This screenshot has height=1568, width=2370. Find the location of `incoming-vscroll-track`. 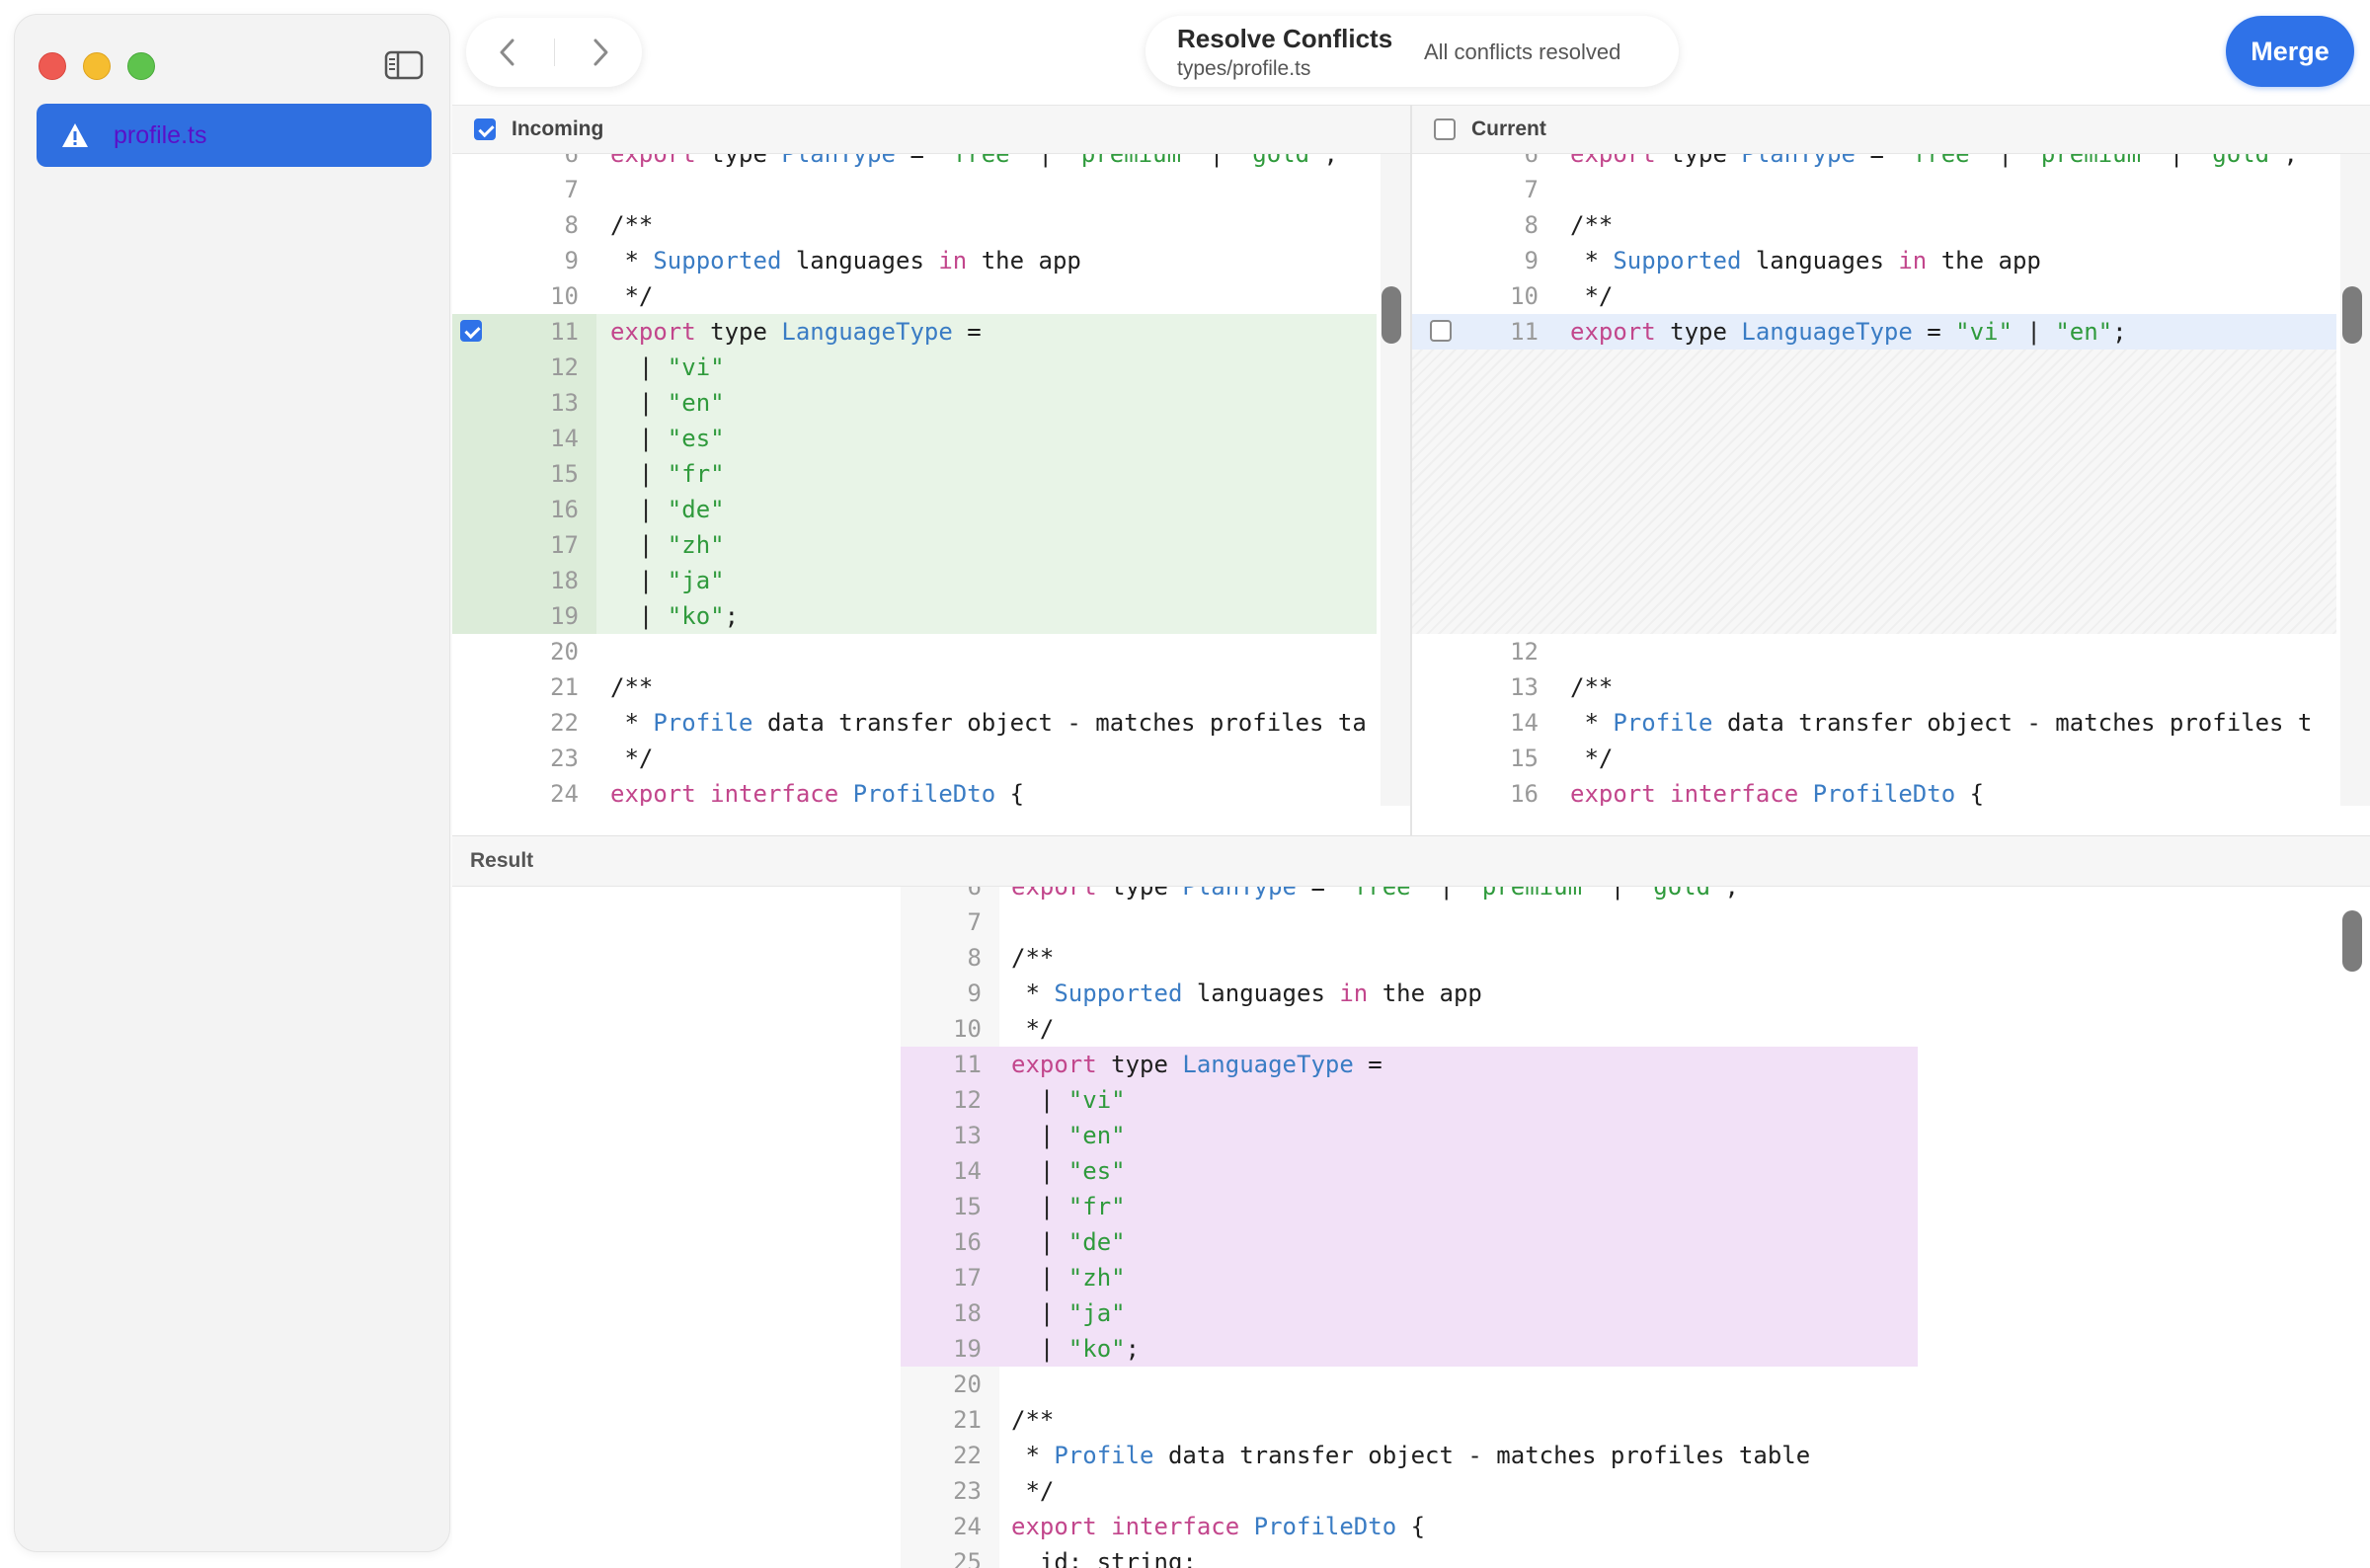

incoming-vscroll-track is located at coordinates (1396, 480).